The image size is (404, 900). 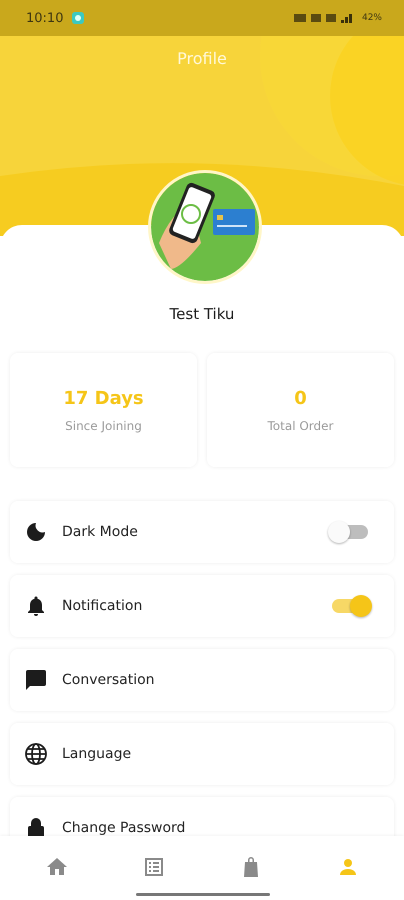 I want to click on profile-name: Test Tiku, so click(x=202, y=314).